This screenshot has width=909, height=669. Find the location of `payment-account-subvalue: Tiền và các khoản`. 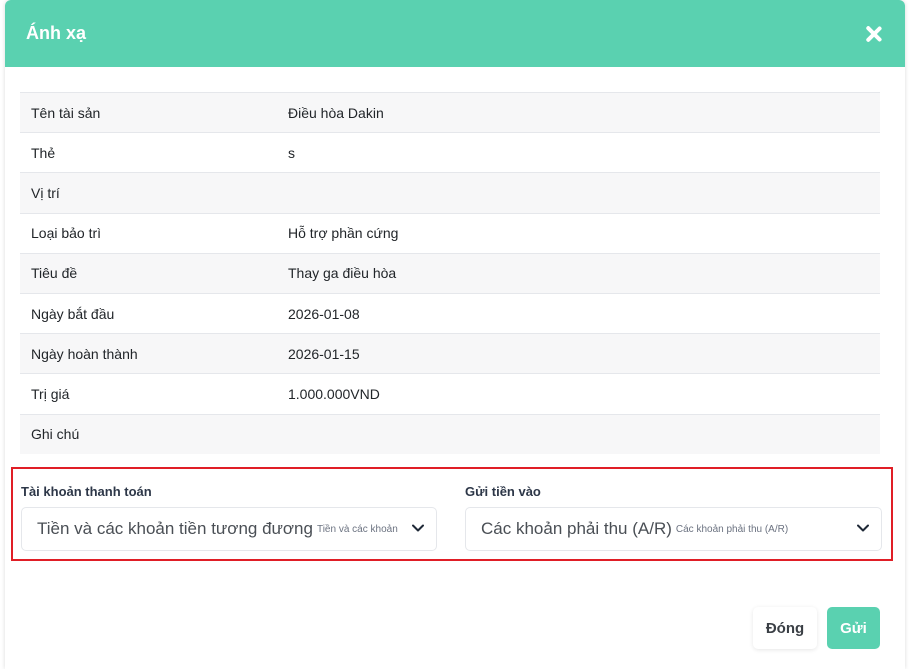

payment-account-subvalue: Tiền và các khoản is located at coordinates (357, 529).